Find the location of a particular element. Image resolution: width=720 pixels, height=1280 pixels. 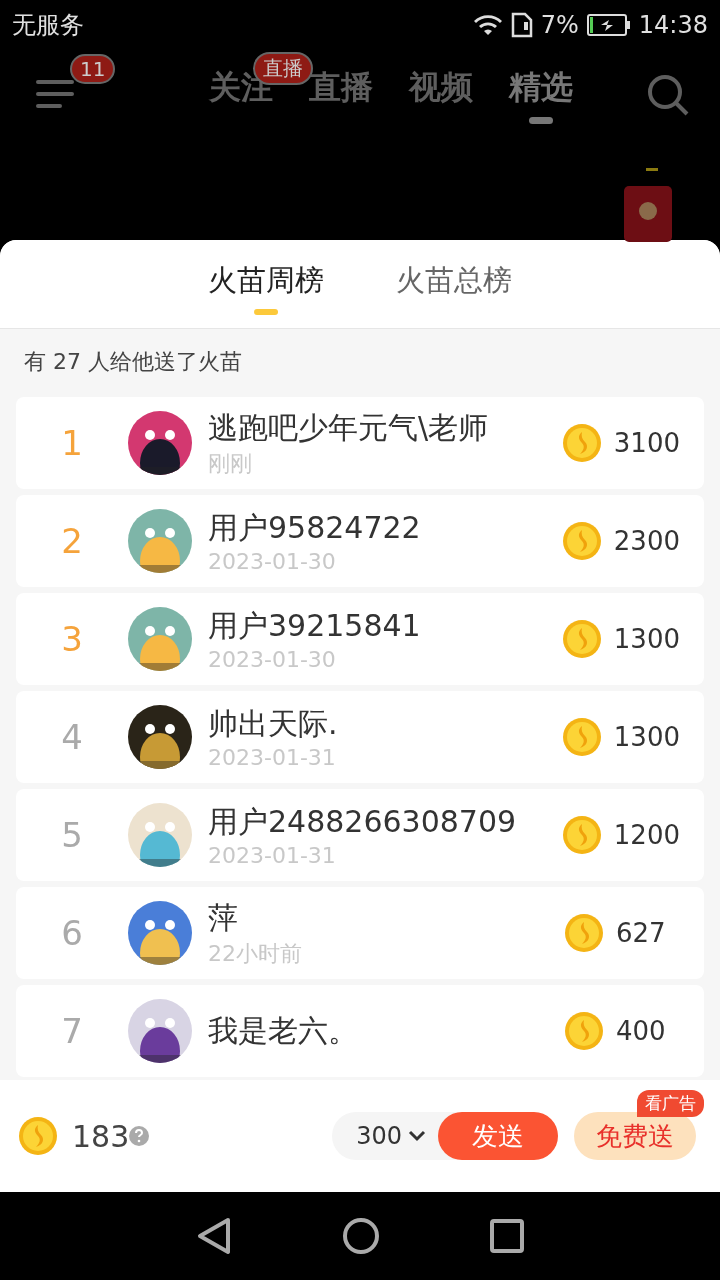

notification-badge: 11 is located at coordinates (93, 69).